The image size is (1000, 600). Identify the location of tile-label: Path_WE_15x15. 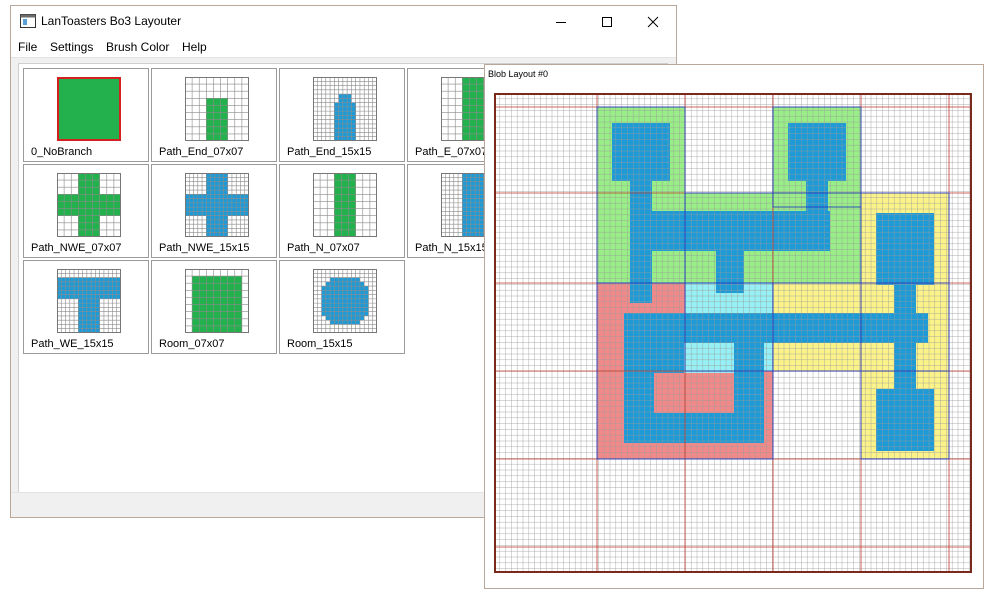
(72, 344).